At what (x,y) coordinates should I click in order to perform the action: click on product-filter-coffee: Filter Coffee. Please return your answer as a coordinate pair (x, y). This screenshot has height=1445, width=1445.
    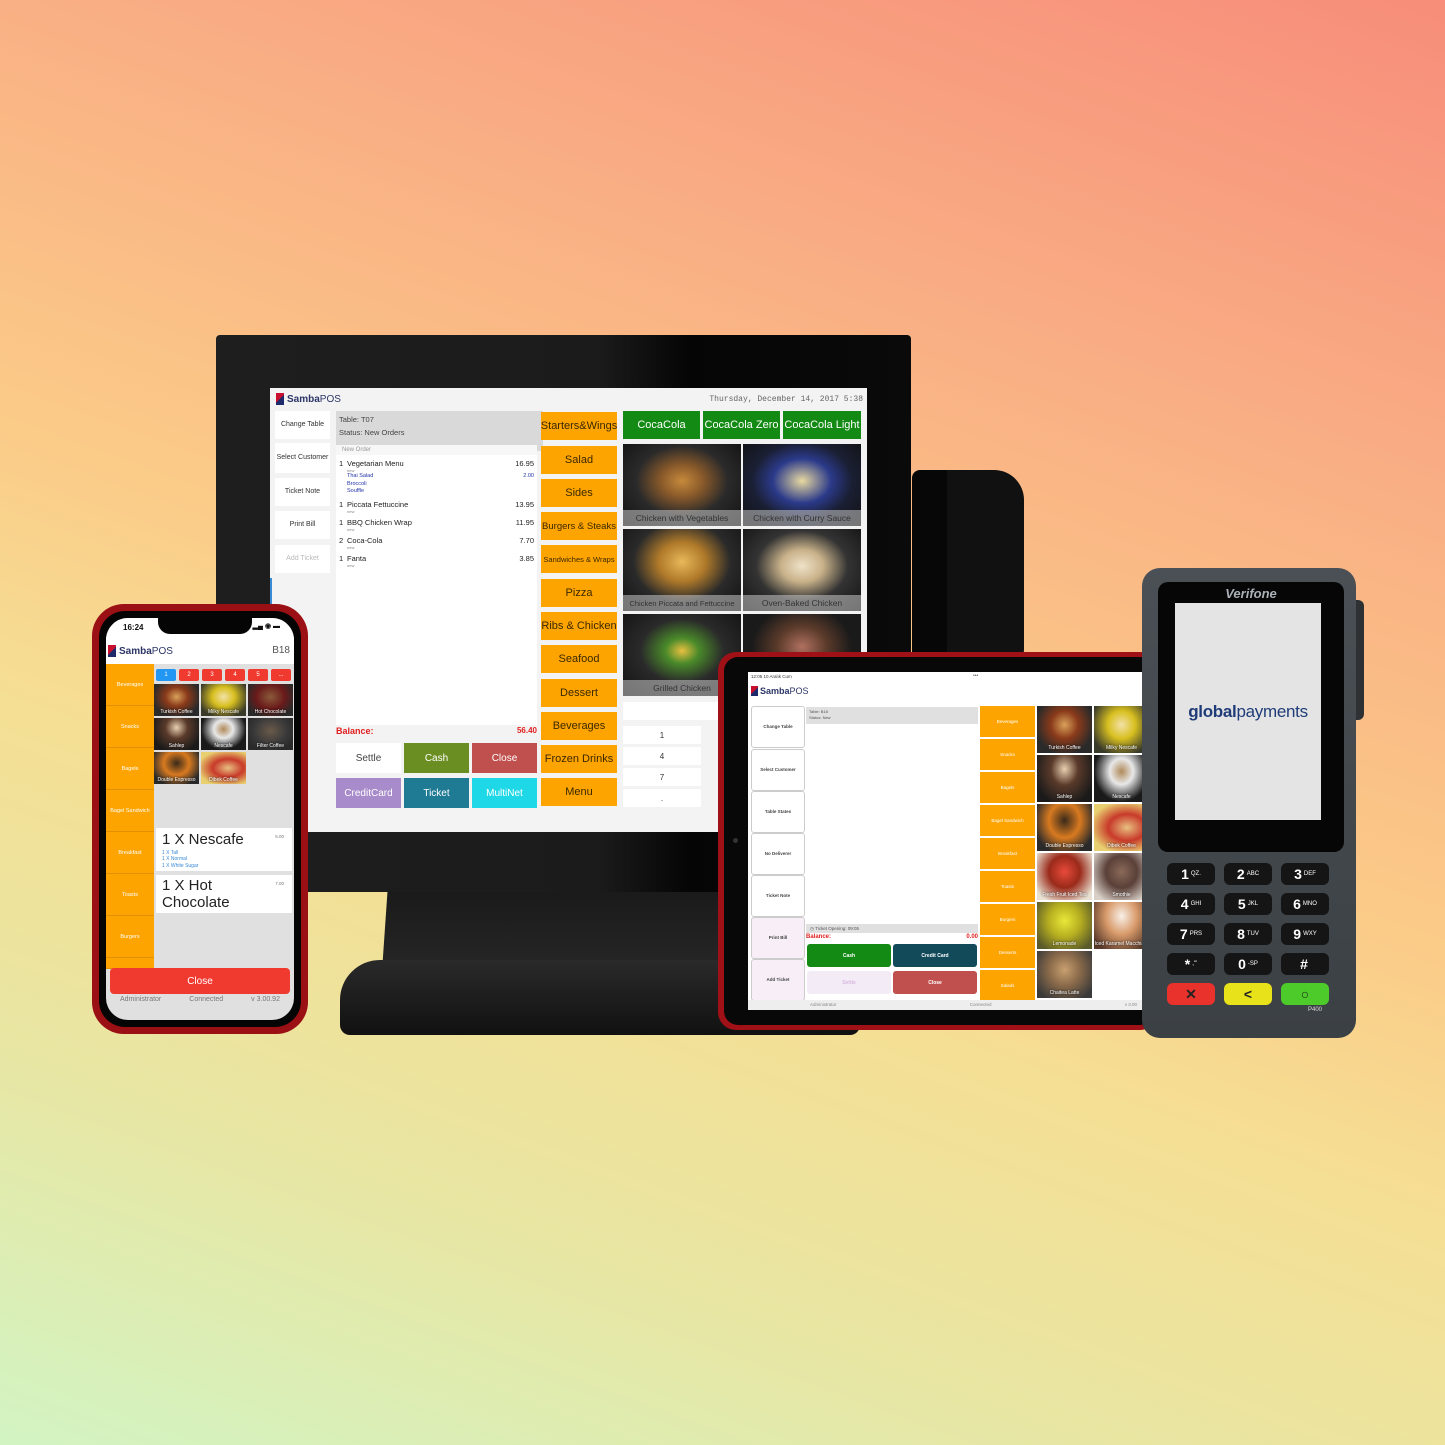
    Looking at the image, I should click on (270, 734).